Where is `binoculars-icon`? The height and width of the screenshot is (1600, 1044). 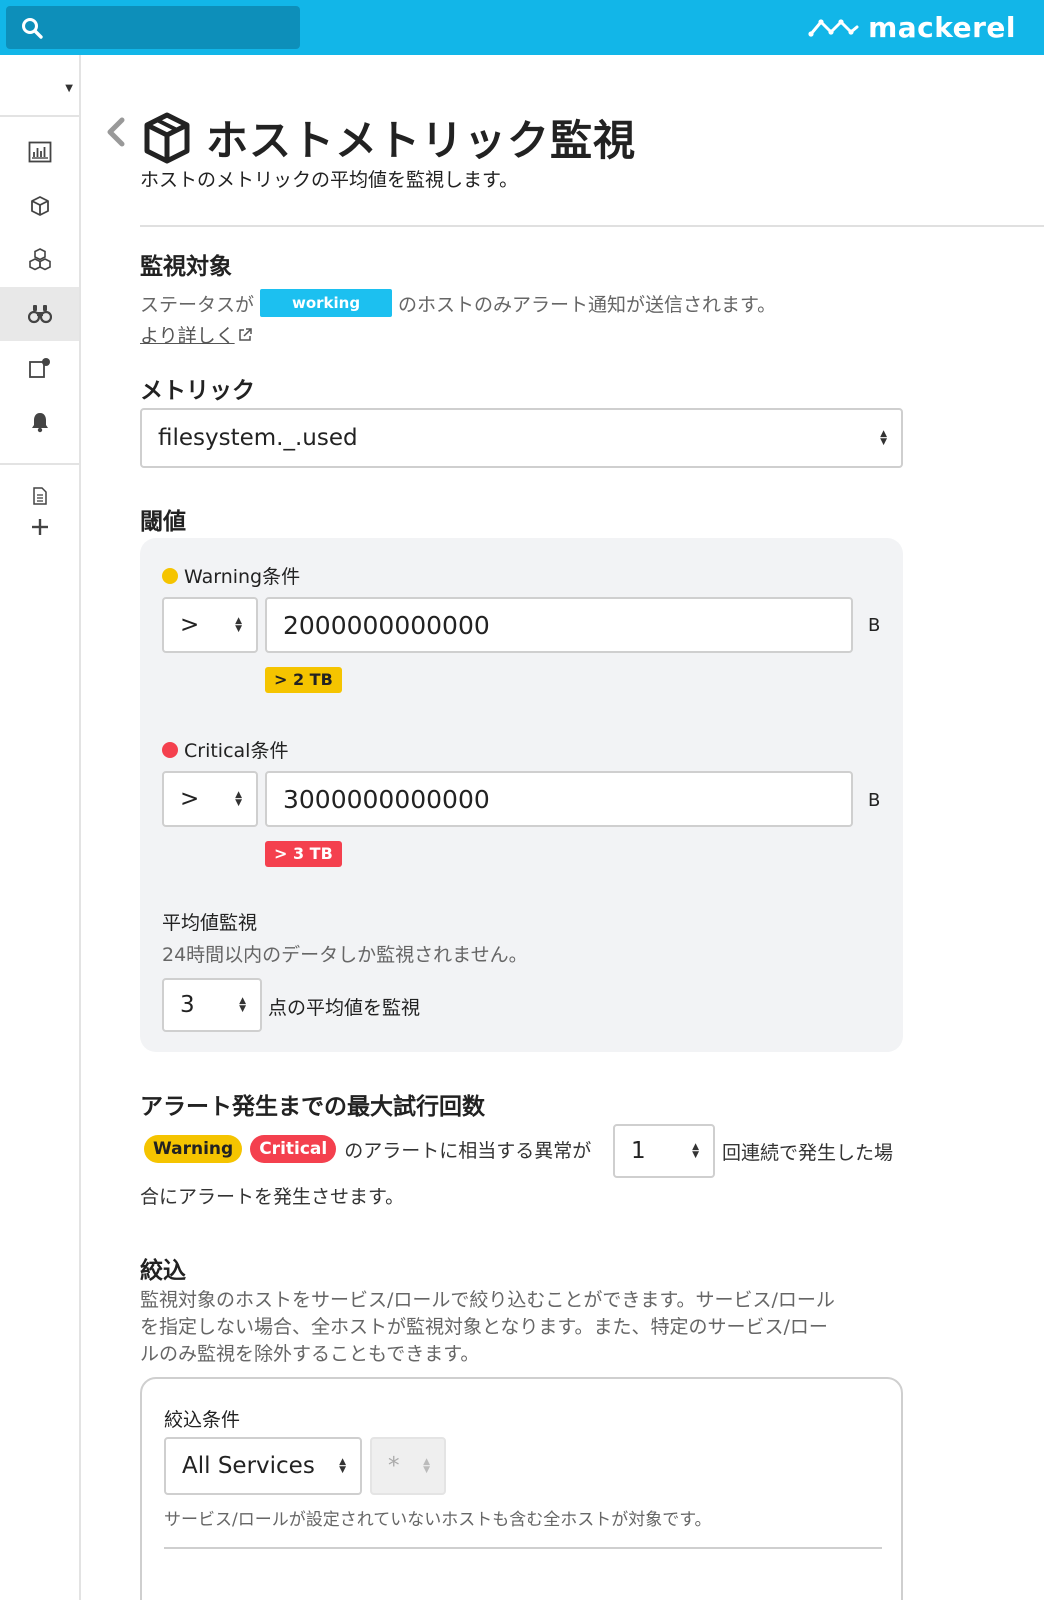
binoculars-icon is located at coordinates (39, 314).